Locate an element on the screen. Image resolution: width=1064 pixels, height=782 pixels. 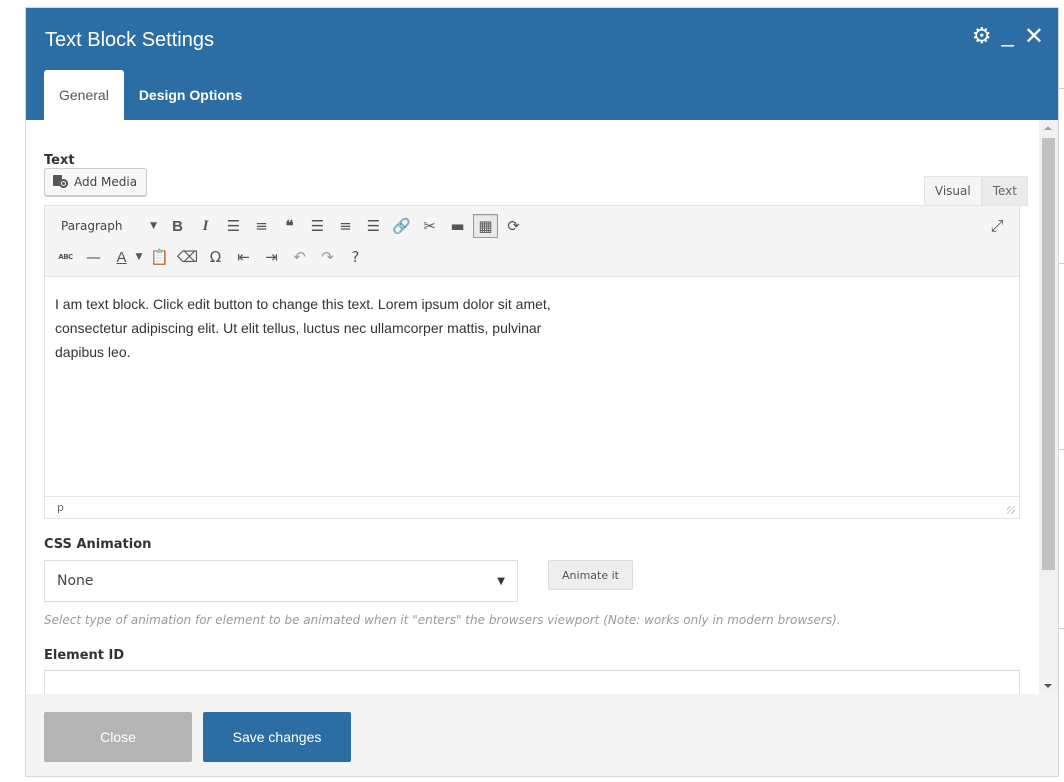
italic-icon: I is located at coordinates (205, 226).